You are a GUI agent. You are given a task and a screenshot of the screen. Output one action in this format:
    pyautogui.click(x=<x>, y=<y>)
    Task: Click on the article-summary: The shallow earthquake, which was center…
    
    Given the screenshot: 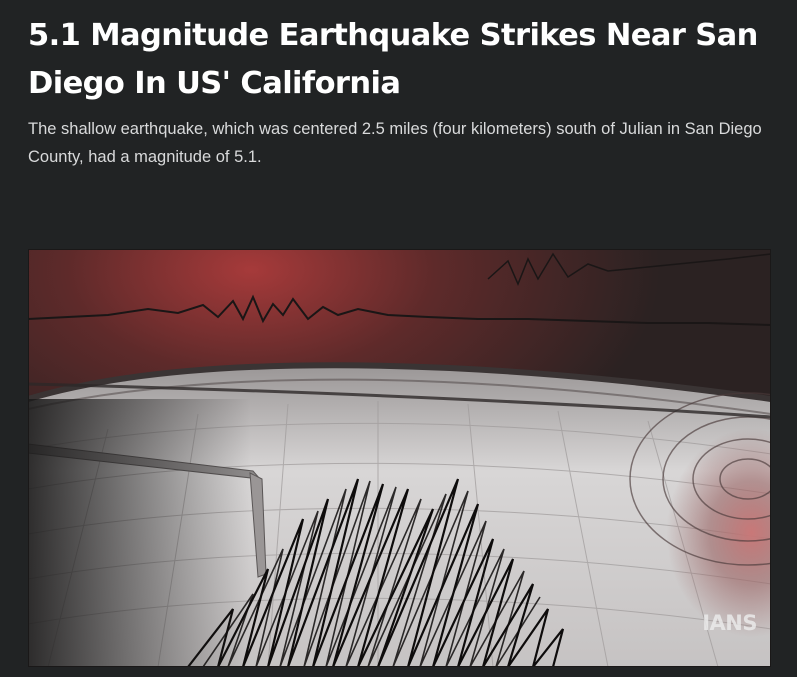 What is the action you would take?
    pyautogui.click(x=395, y=143)
    